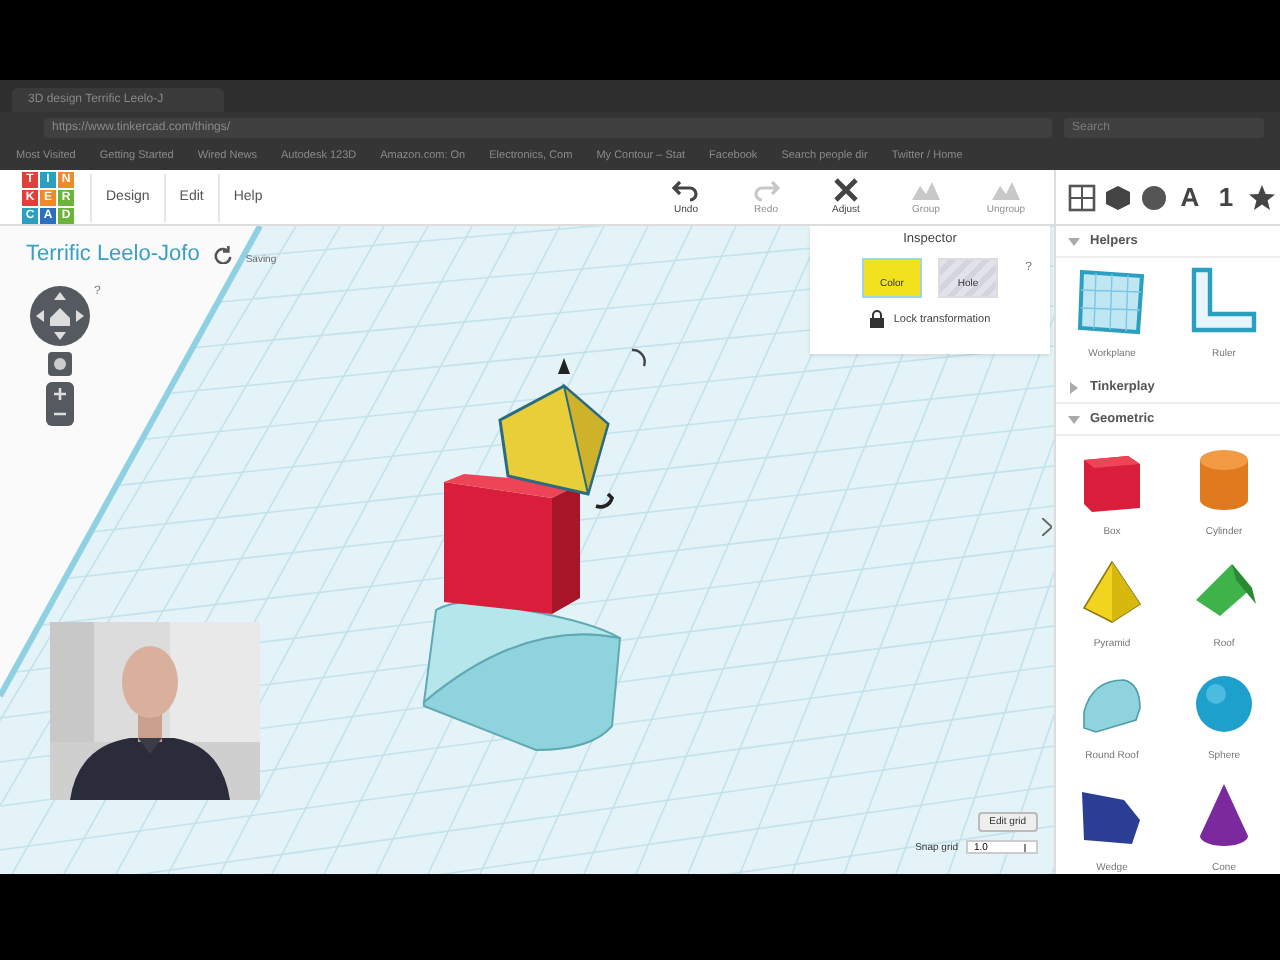 The image size is (1280, 960). Describe the element at coordinates (522, 676) in the screenshot. I see `half-cylinder-model` at that location.